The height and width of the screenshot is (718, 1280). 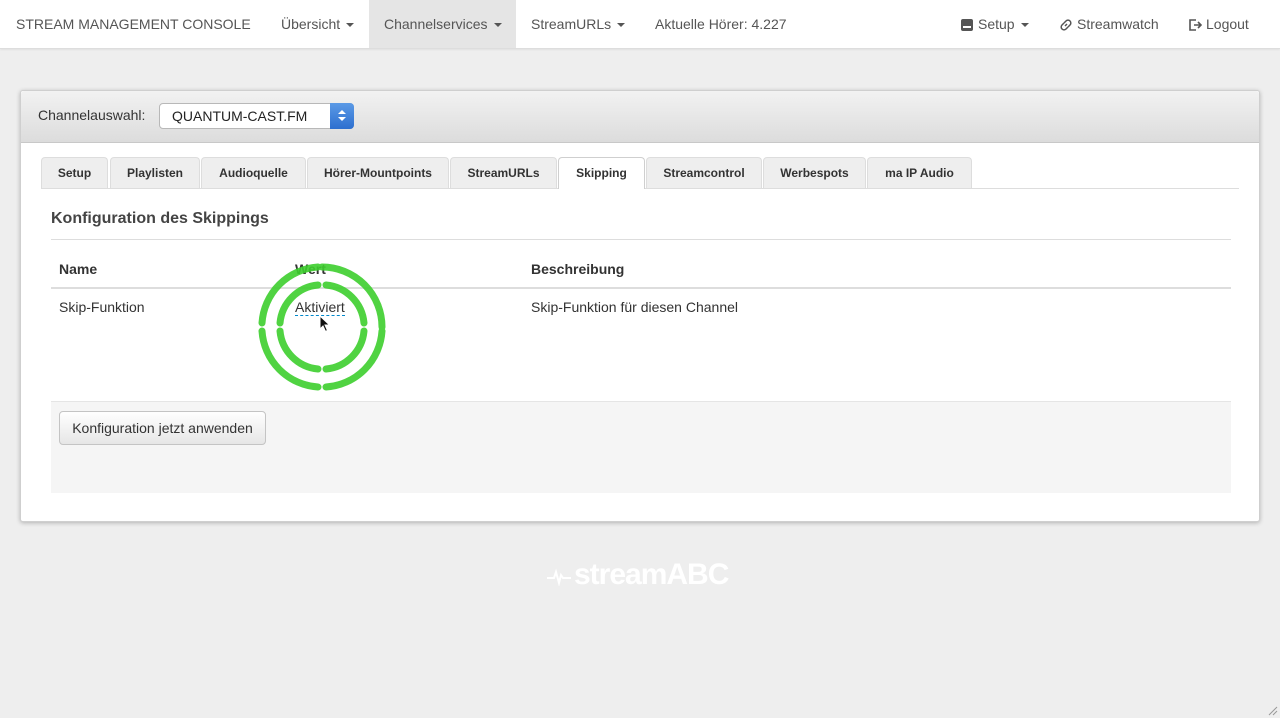 What do you see at coordinates (378, 172) in the screenshot?
I see `tab-hoerer-mountpoints: Hörer-Mountpoints` at bounding box center [378, 172].